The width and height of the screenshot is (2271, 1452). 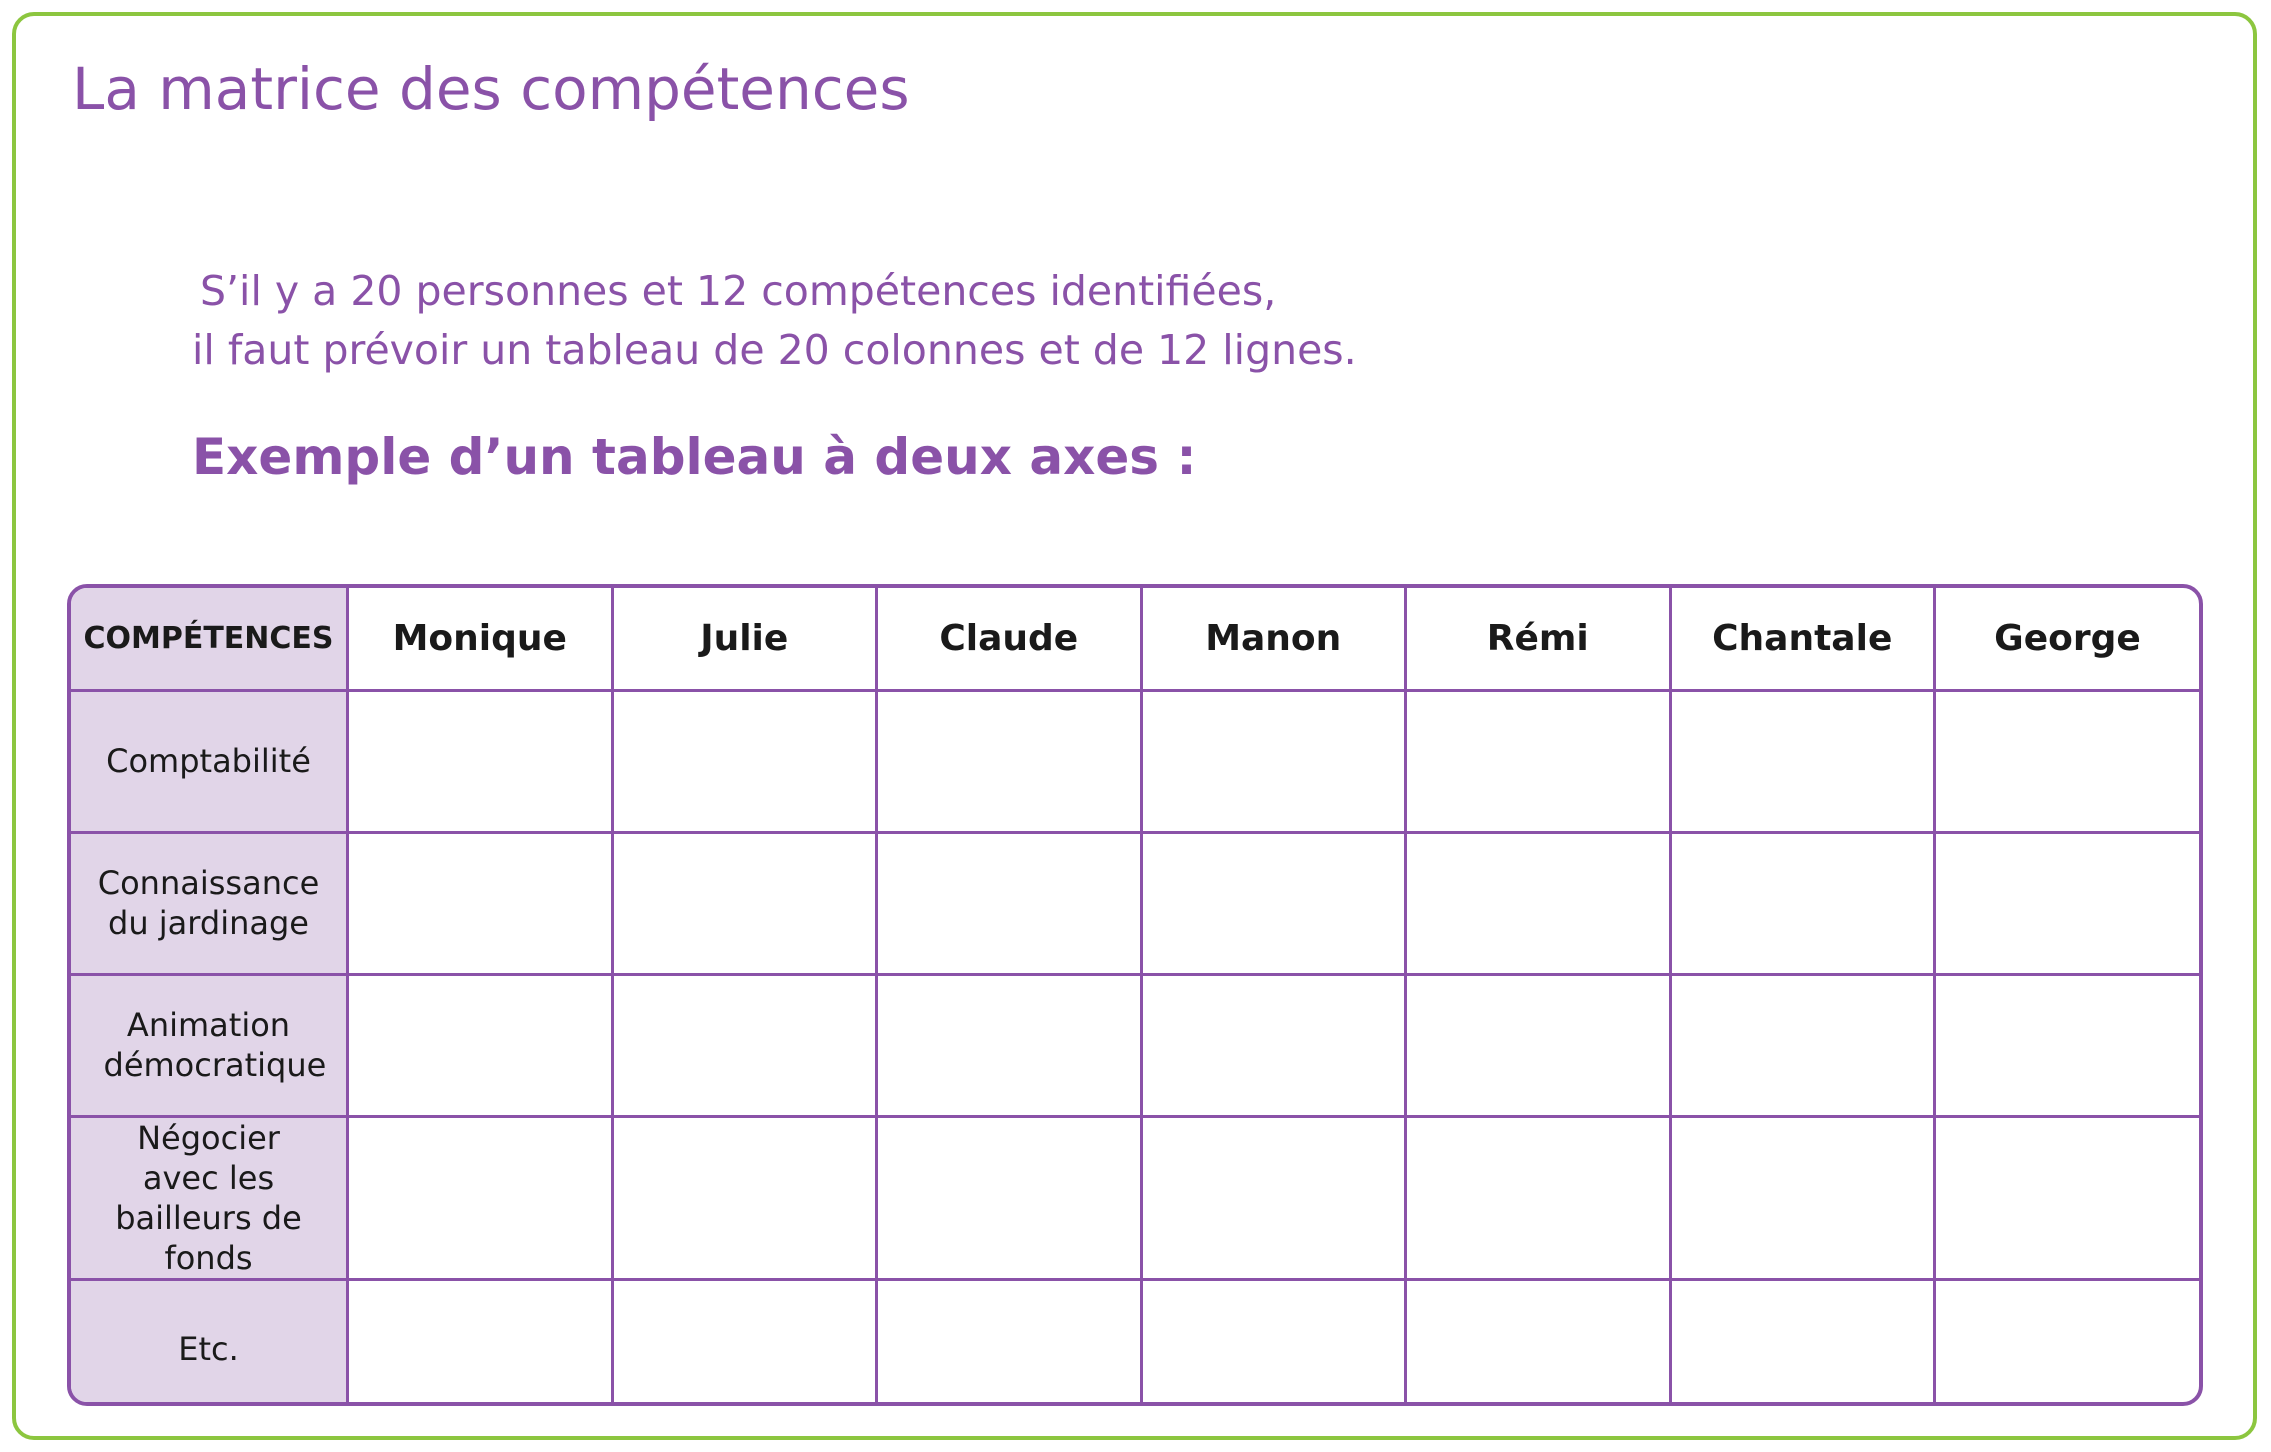 I want to click on example-subtitle: Exemple d’un tableau à deux axes :, so click(x=694, y=457).